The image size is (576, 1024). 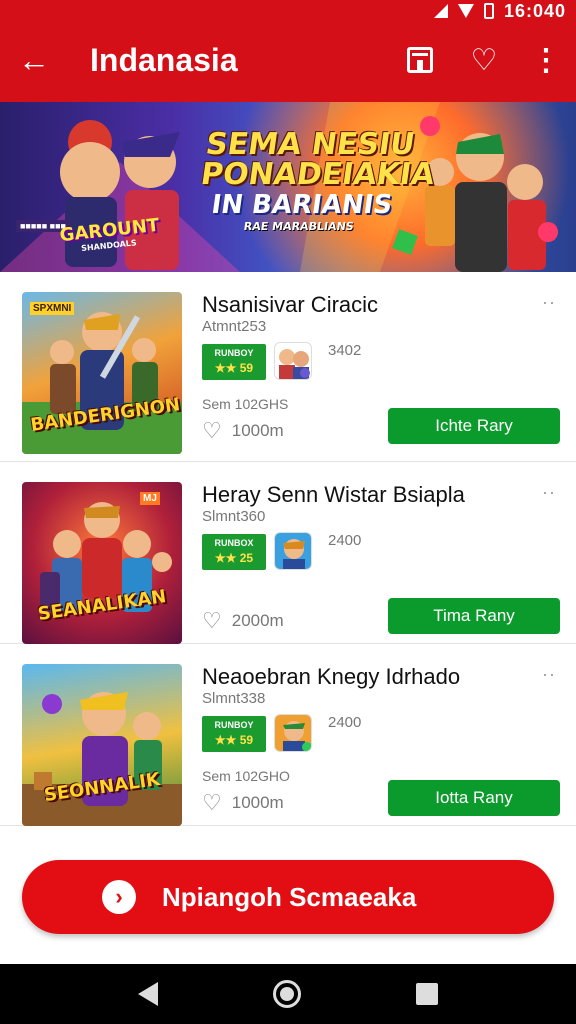 I want to click on favorites-button: ♡, so click(x=484, y=60).